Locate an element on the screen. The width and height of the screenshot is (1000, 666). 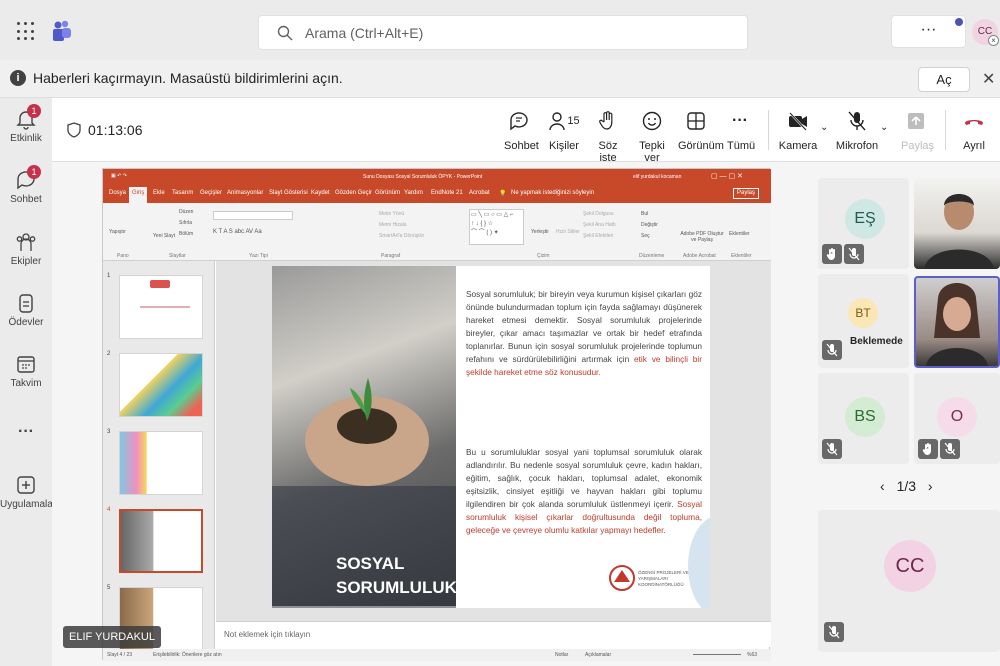
tab-insert: Ekle is located at coordinates (159, 193).